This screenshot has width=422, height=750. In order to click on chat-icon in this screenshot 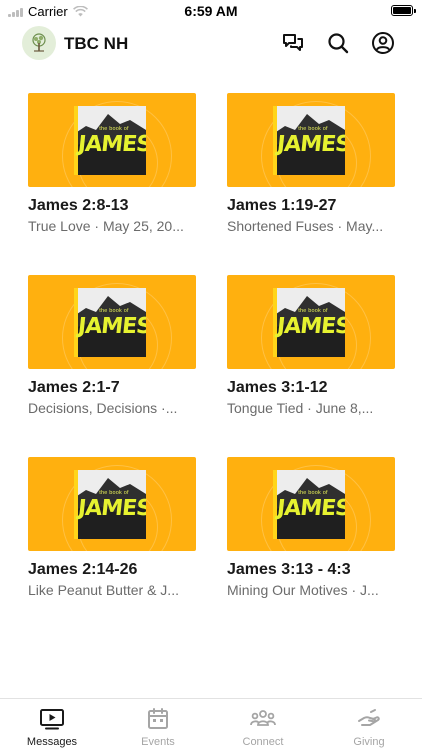, I will do `click(293, 43)`.